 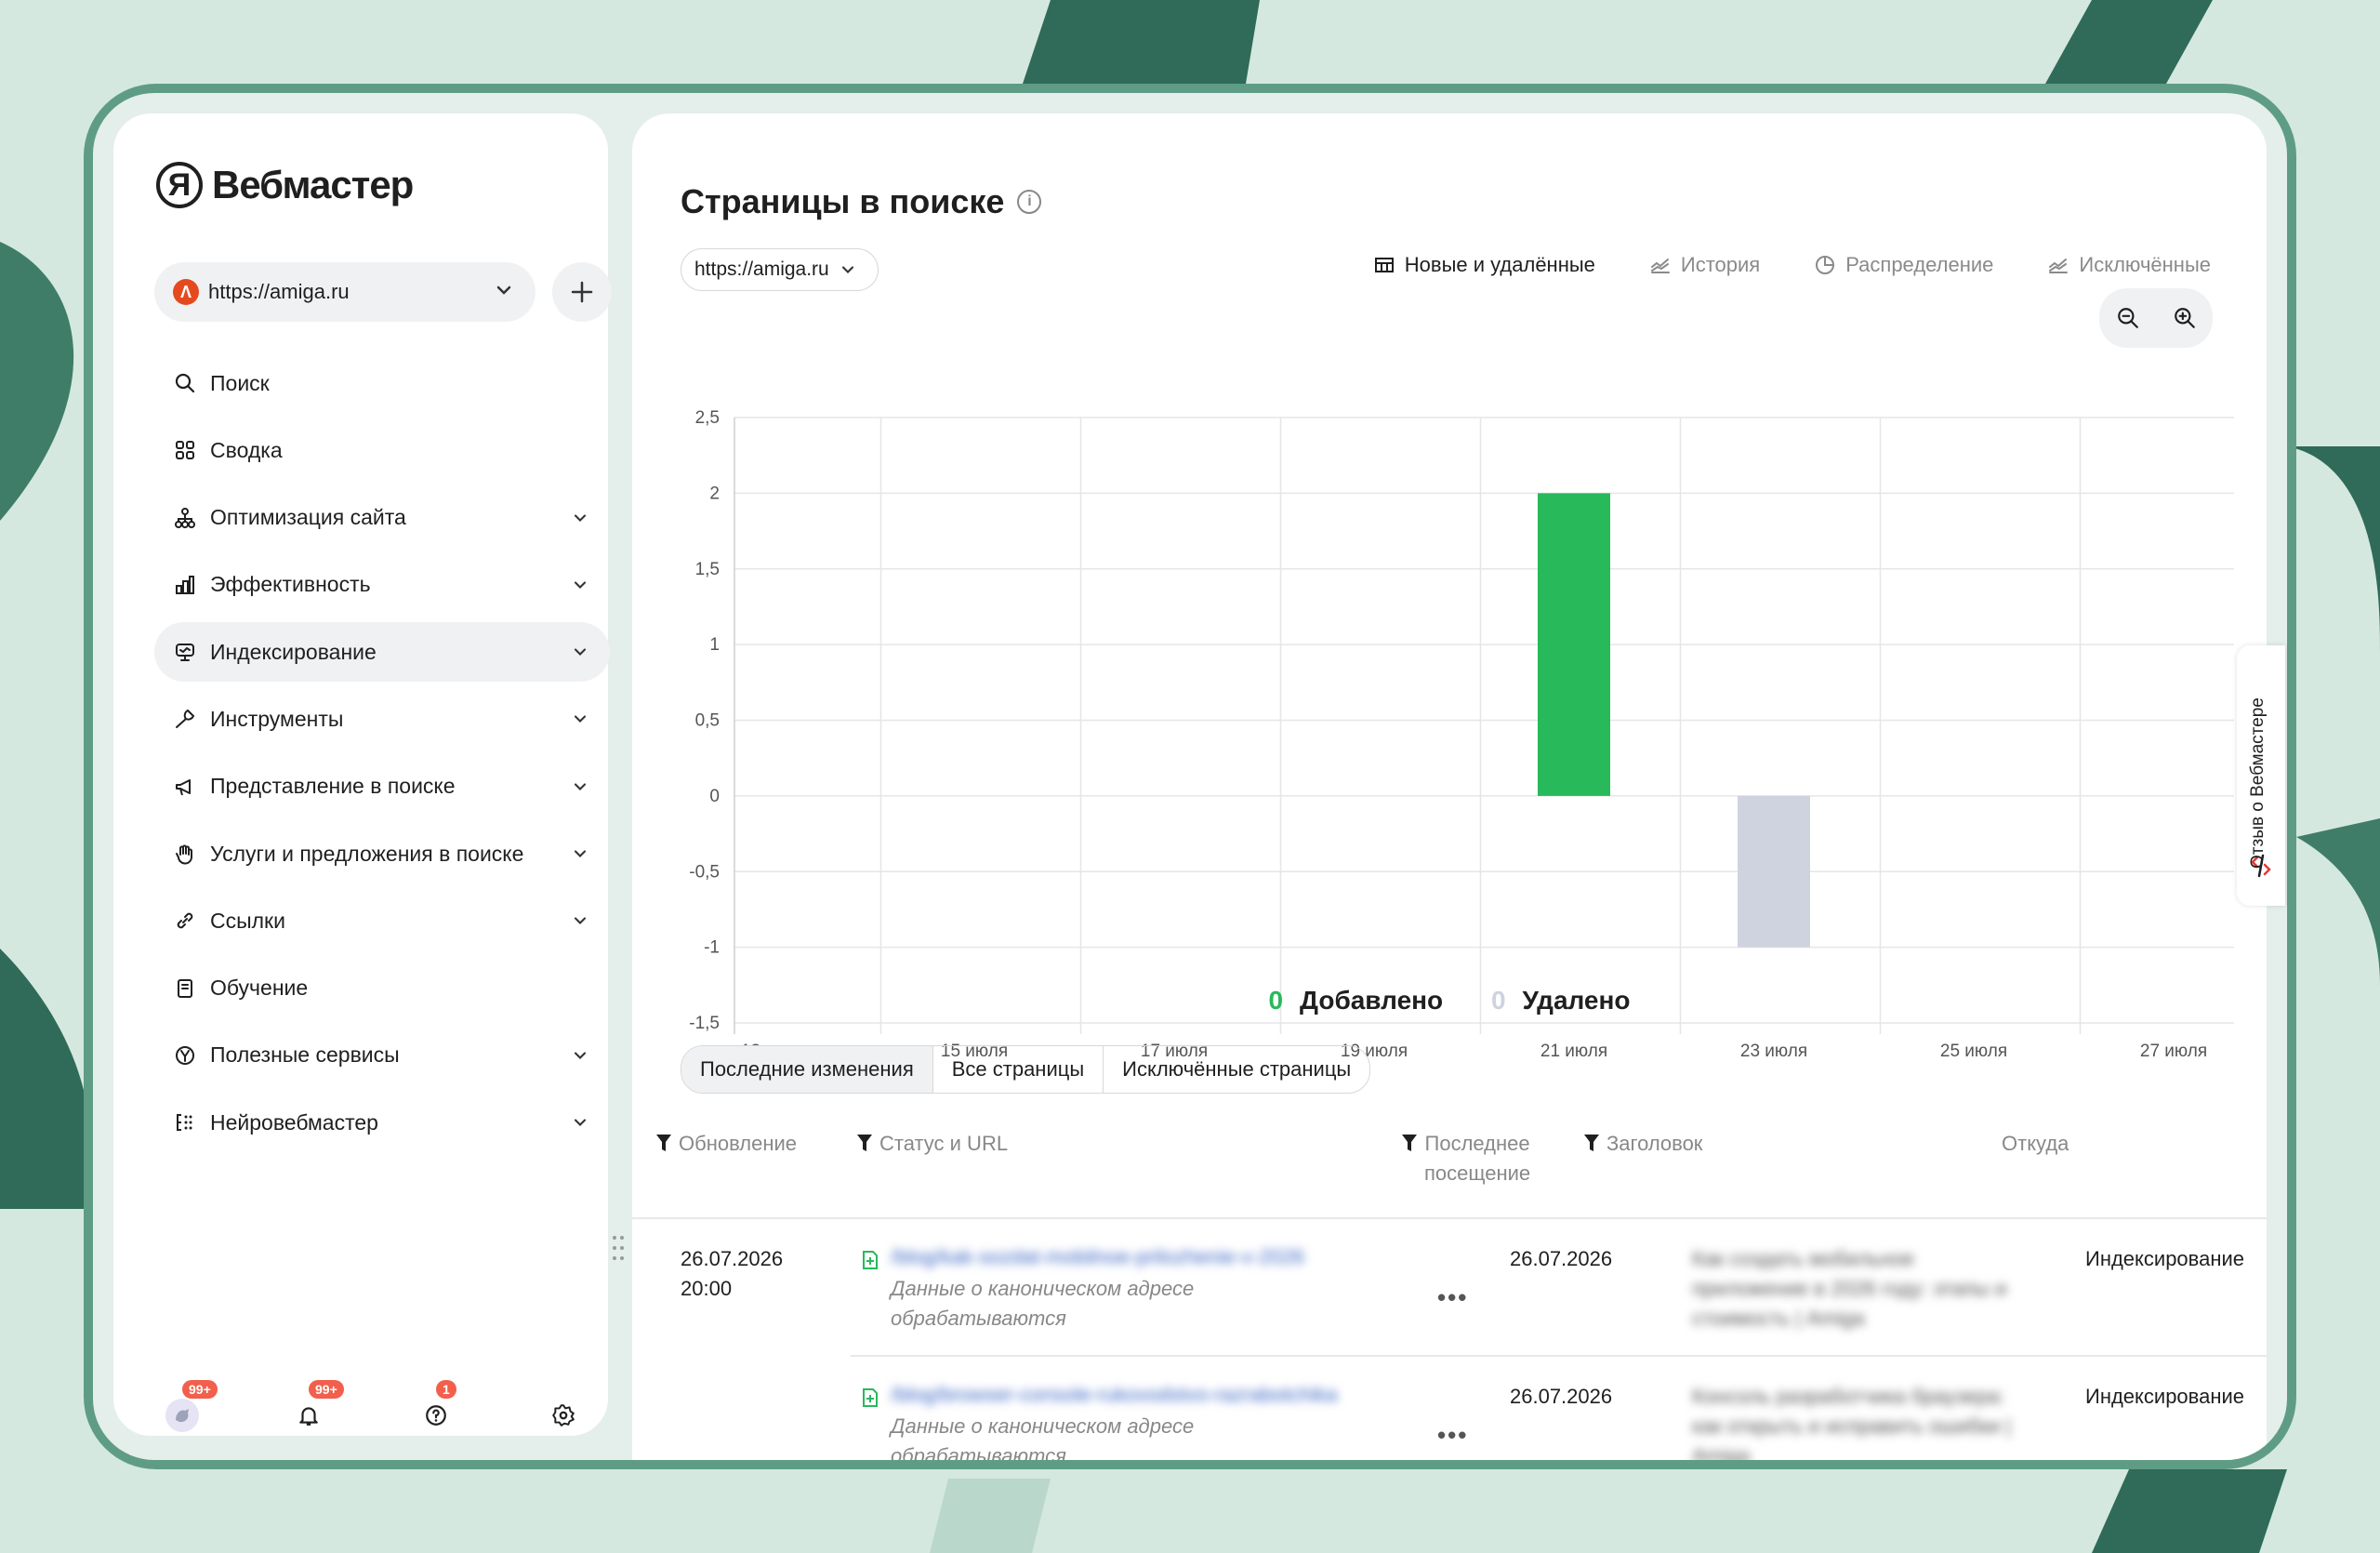 What do you see at coordinates (345, 292) in the screenshot?
I see `site-selector: Λ https://amiga.ru` at bounding box center [345, 292].